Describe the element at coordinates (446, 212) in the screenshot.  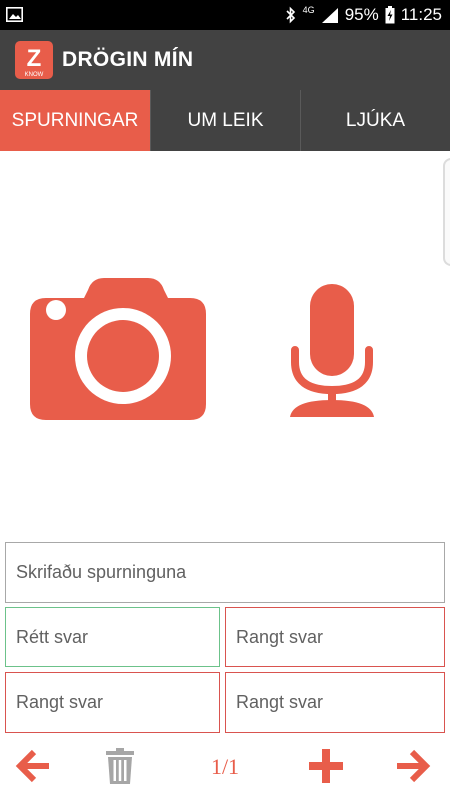
I see `edge-panel-handle` at that location.